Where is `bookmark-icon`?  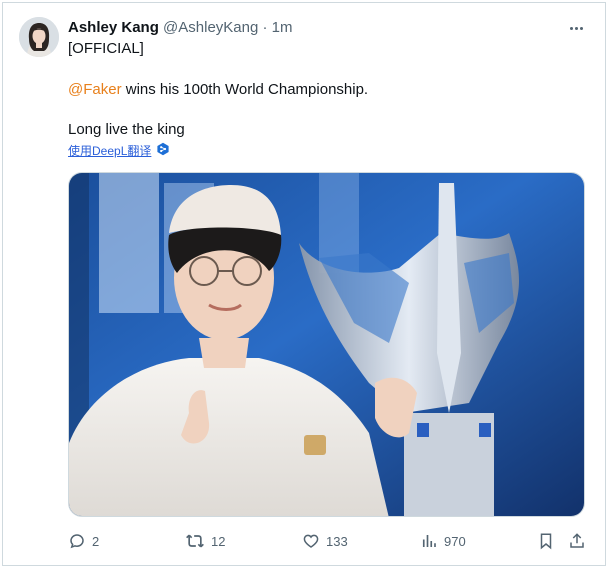
bookmark-icon is located at coordinates (546, 541).